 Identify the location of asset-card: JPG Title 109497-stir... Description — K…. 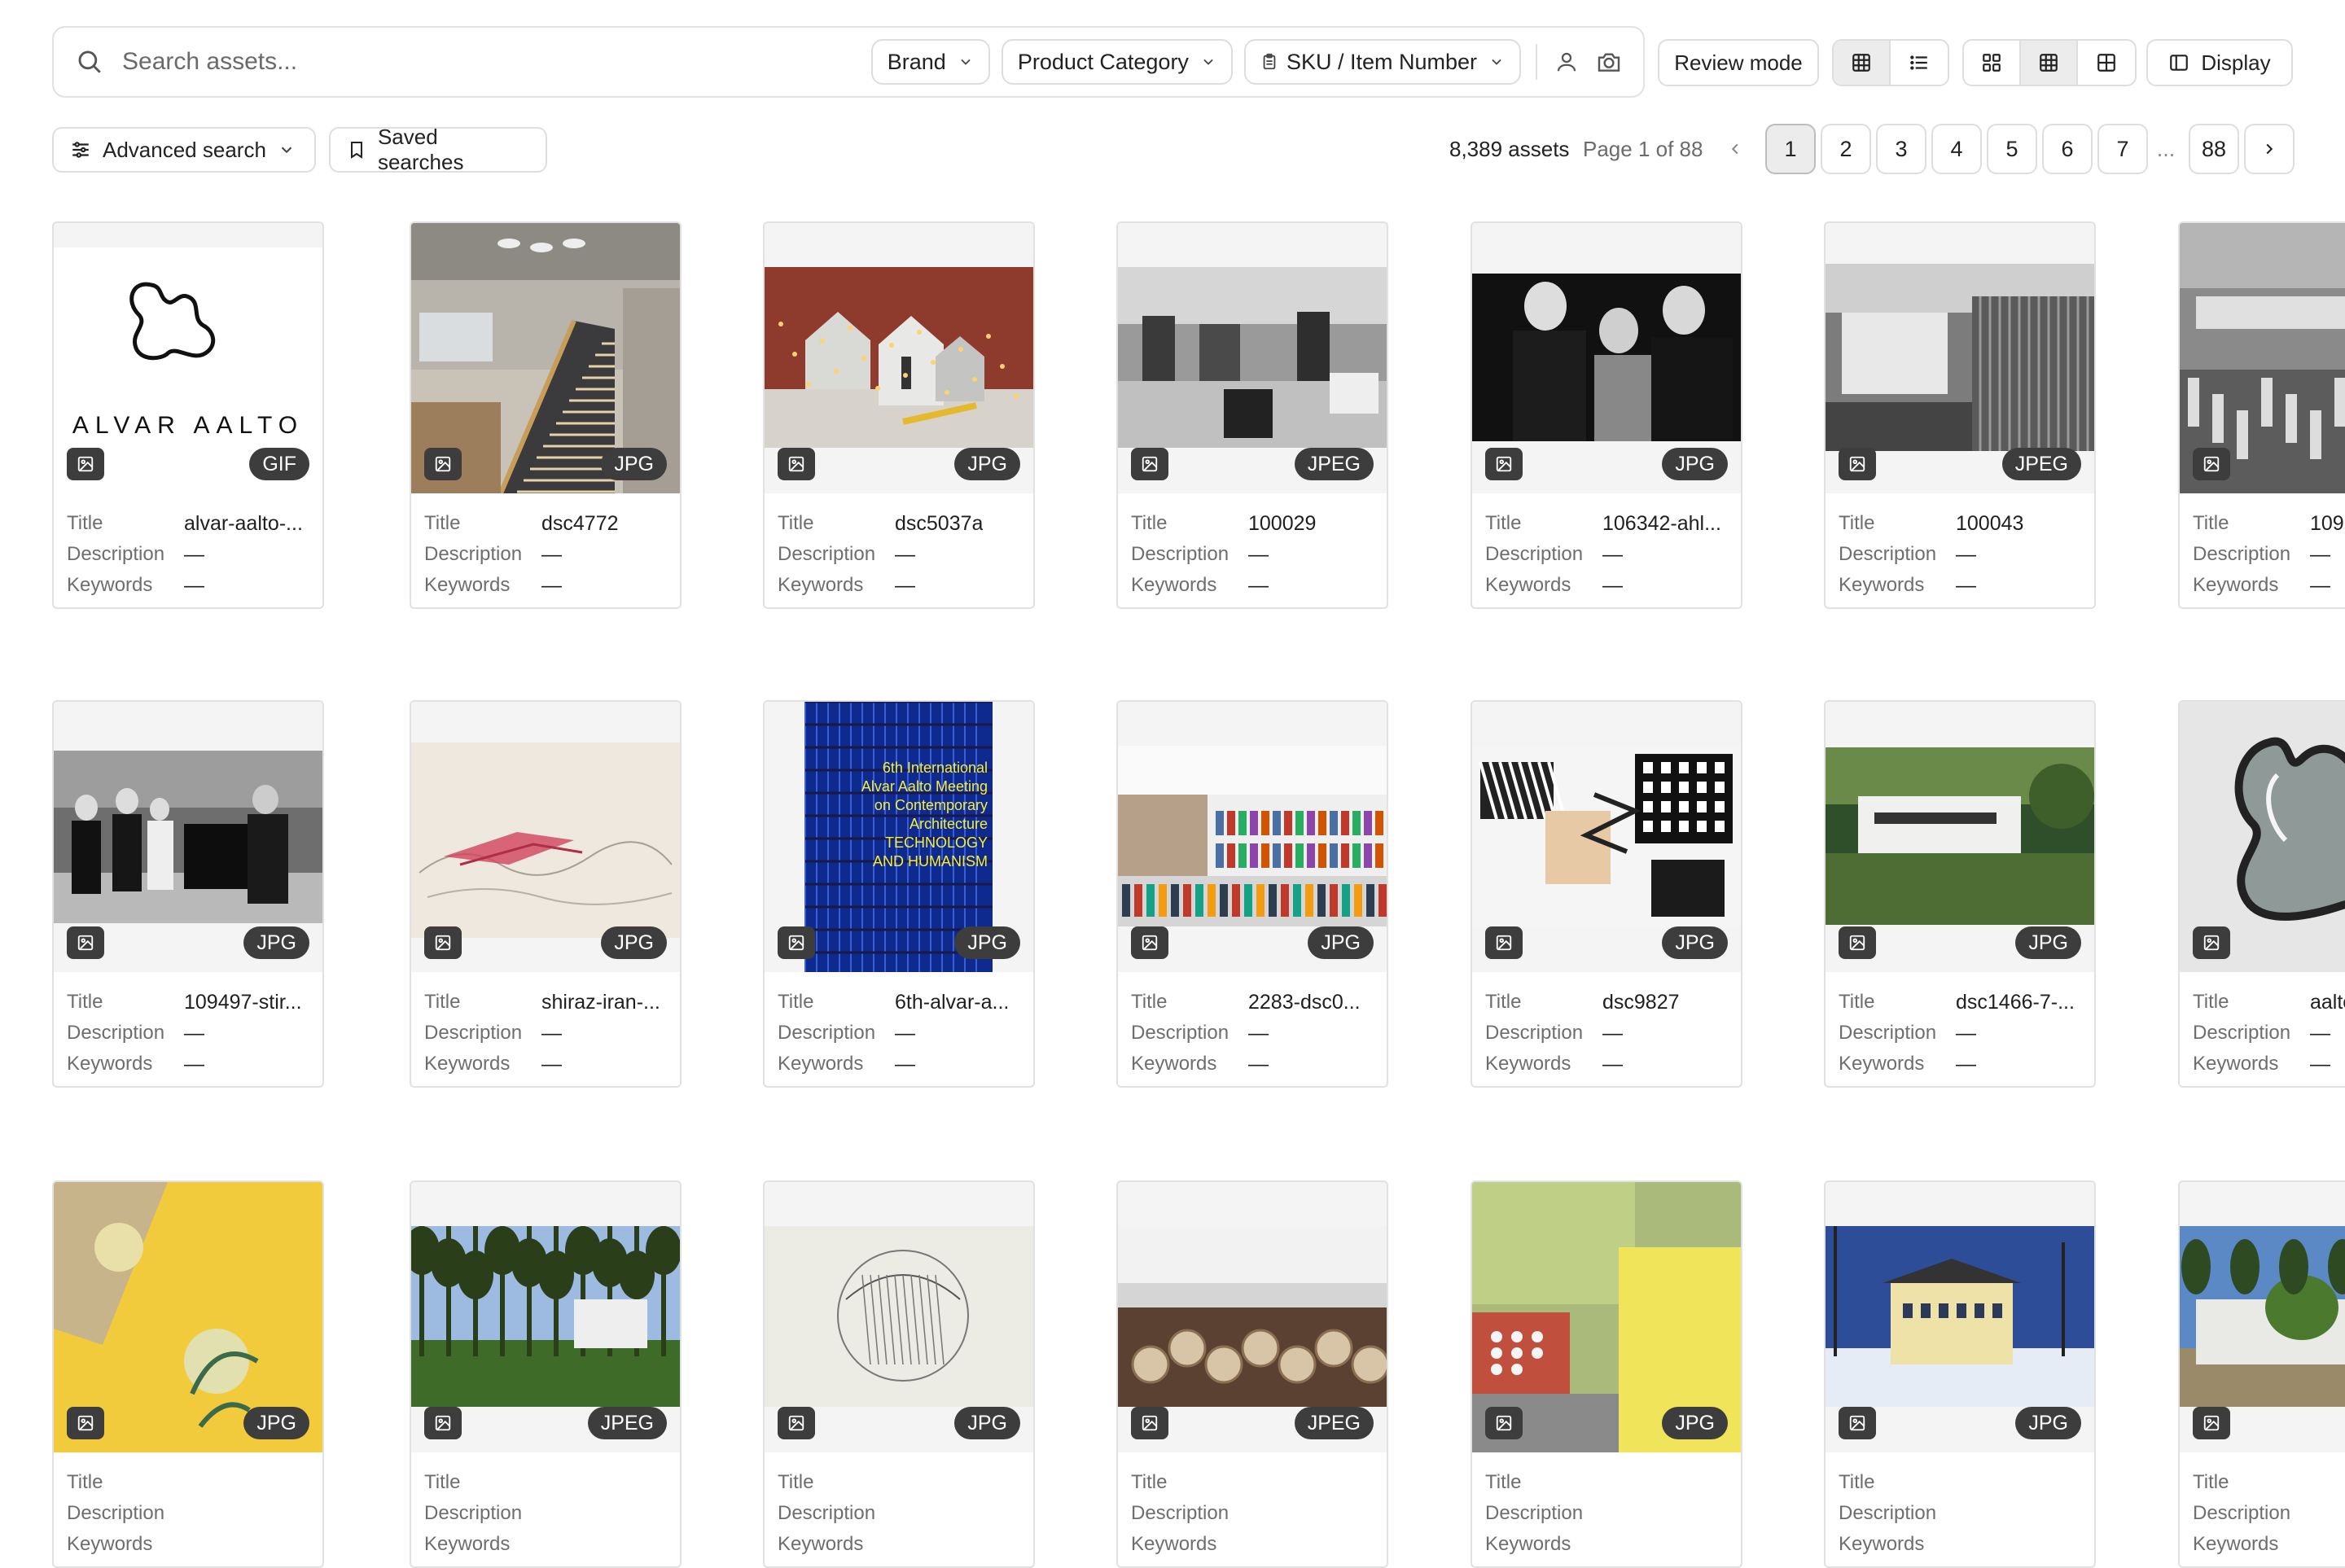
(188, 894).